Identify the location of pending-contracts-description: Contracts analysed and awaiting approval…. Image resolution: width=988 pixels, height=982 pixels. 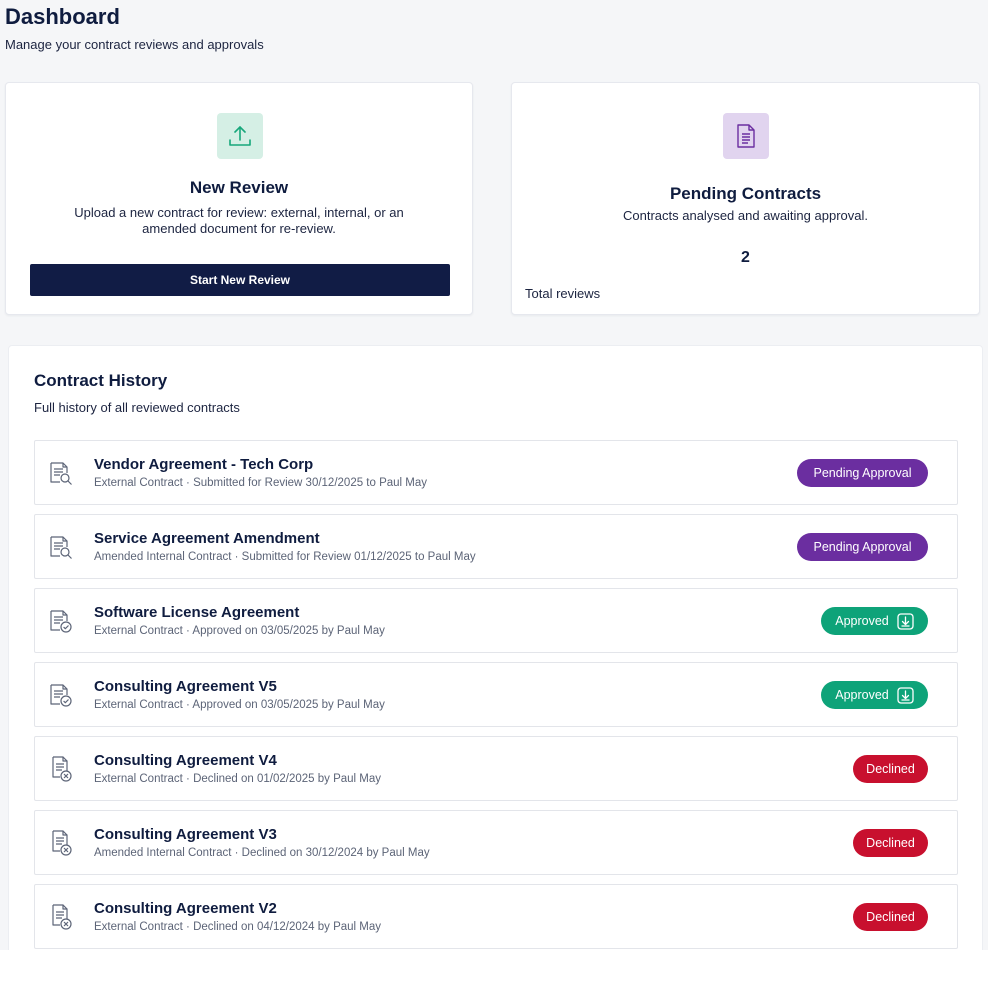
(745, 215).